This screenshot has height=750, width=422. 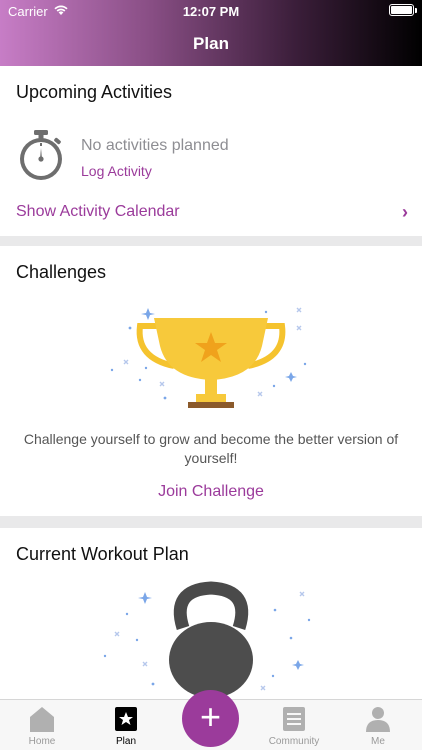 I want to click on trophy-icon, so click(x=211, y=361).